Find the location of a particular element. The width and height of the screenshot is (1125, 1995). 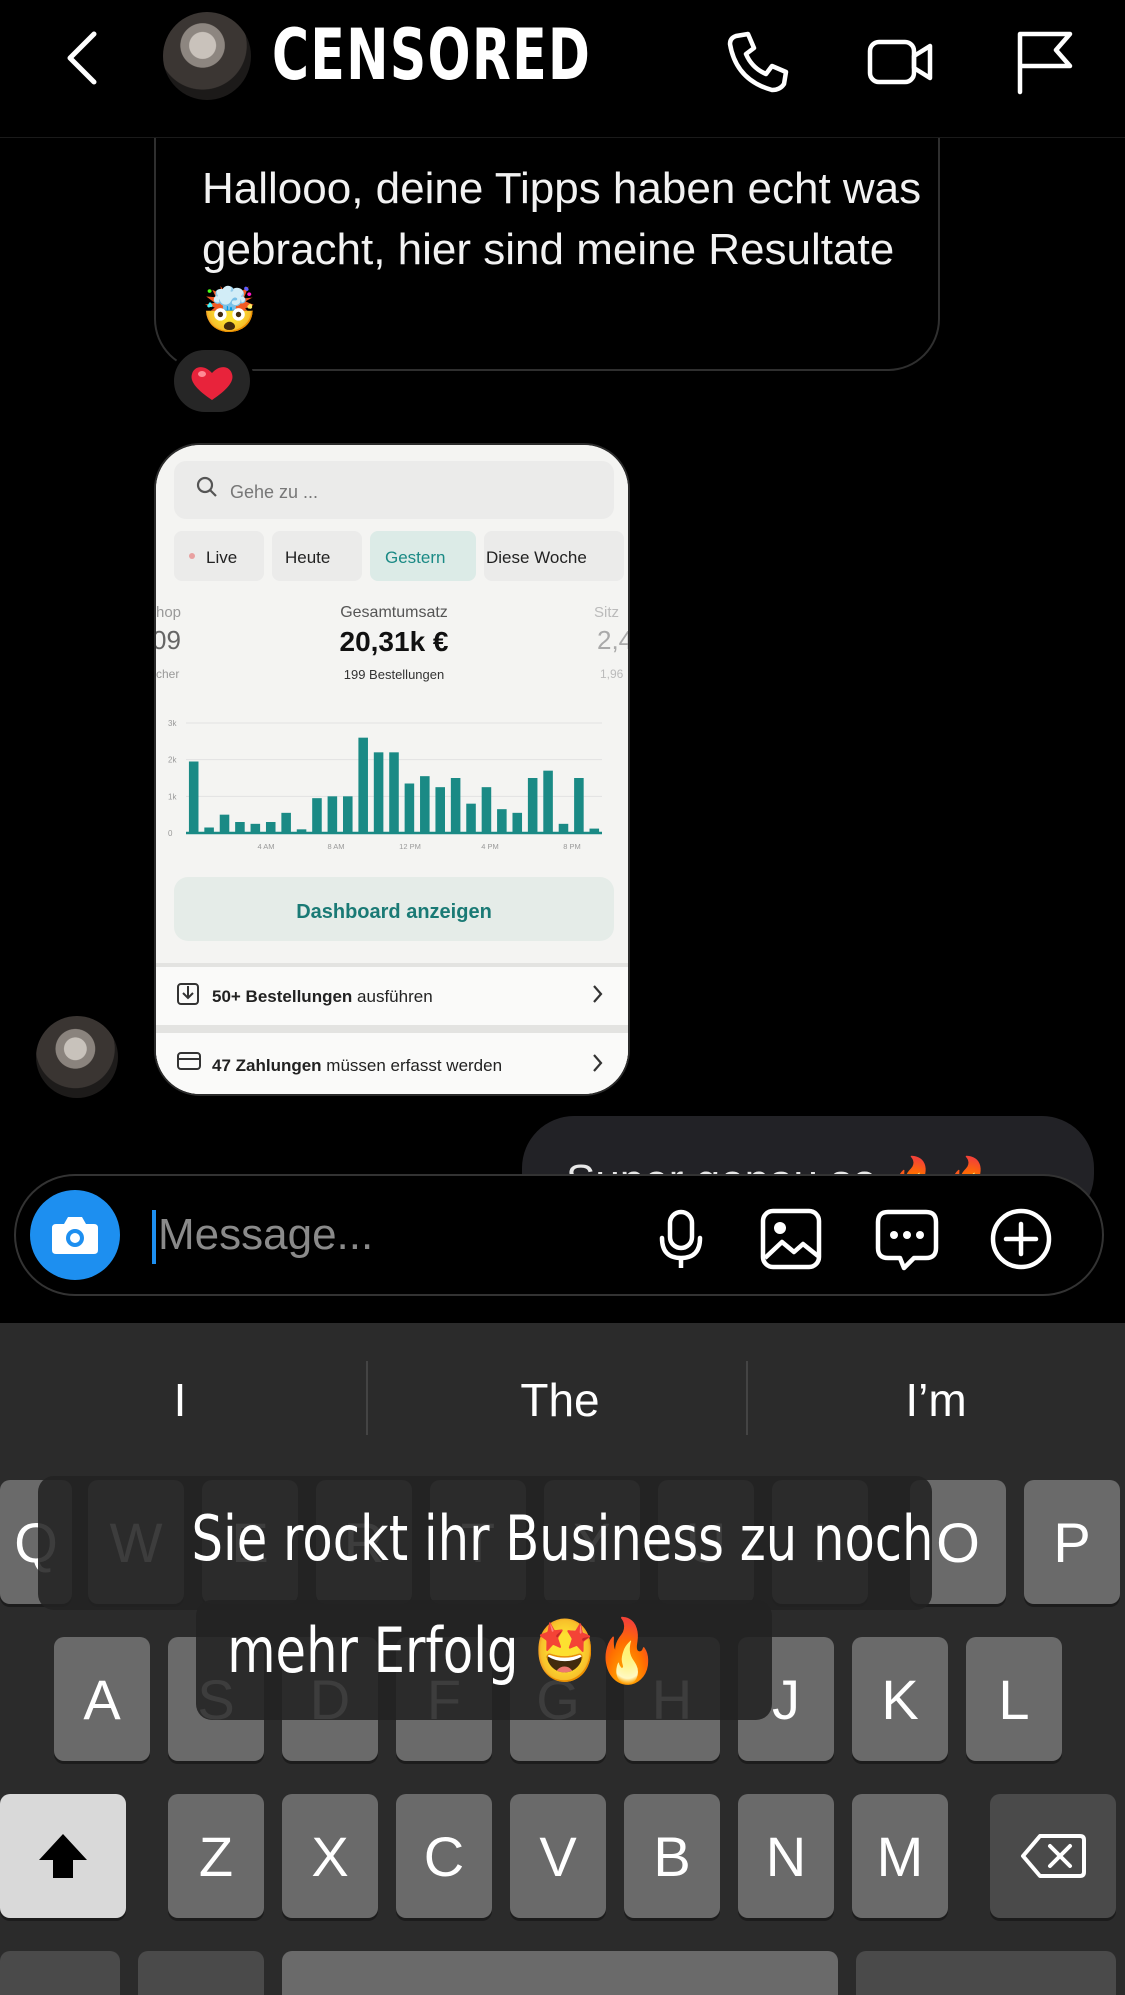

numbers-key is located at coordinates (60, 1973).